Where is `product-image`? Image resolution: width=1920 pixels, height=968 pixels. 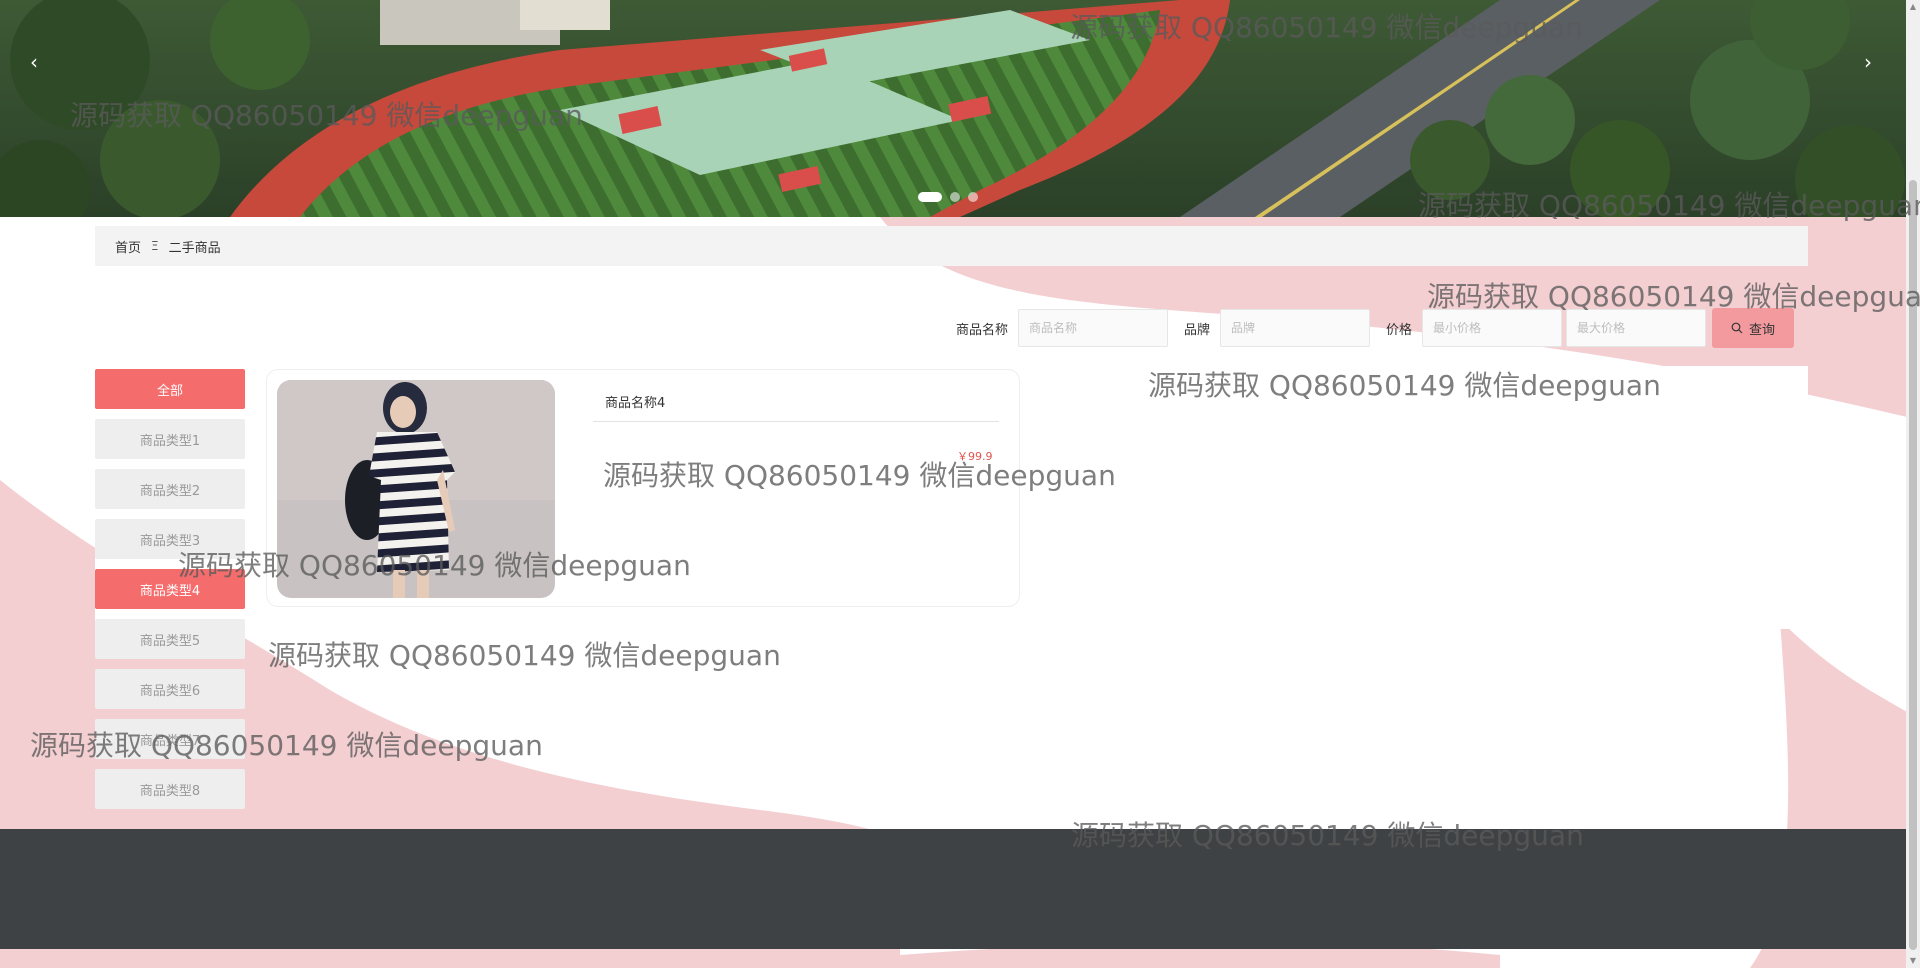
product-image is located at coordinates (416, 489).